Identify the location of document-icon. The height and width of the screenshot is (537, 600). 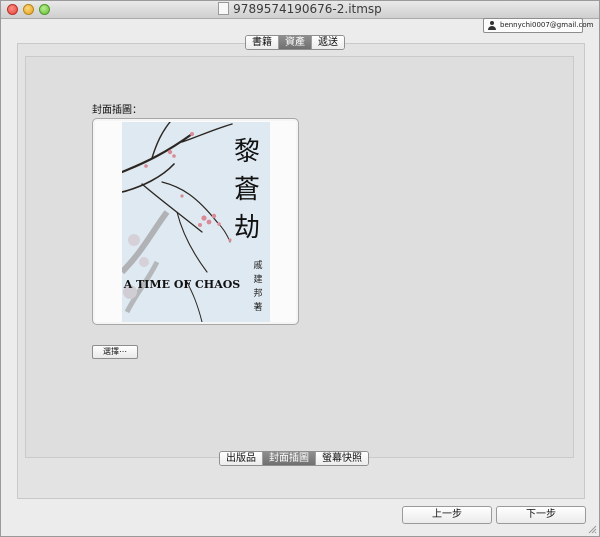
(224, 8).